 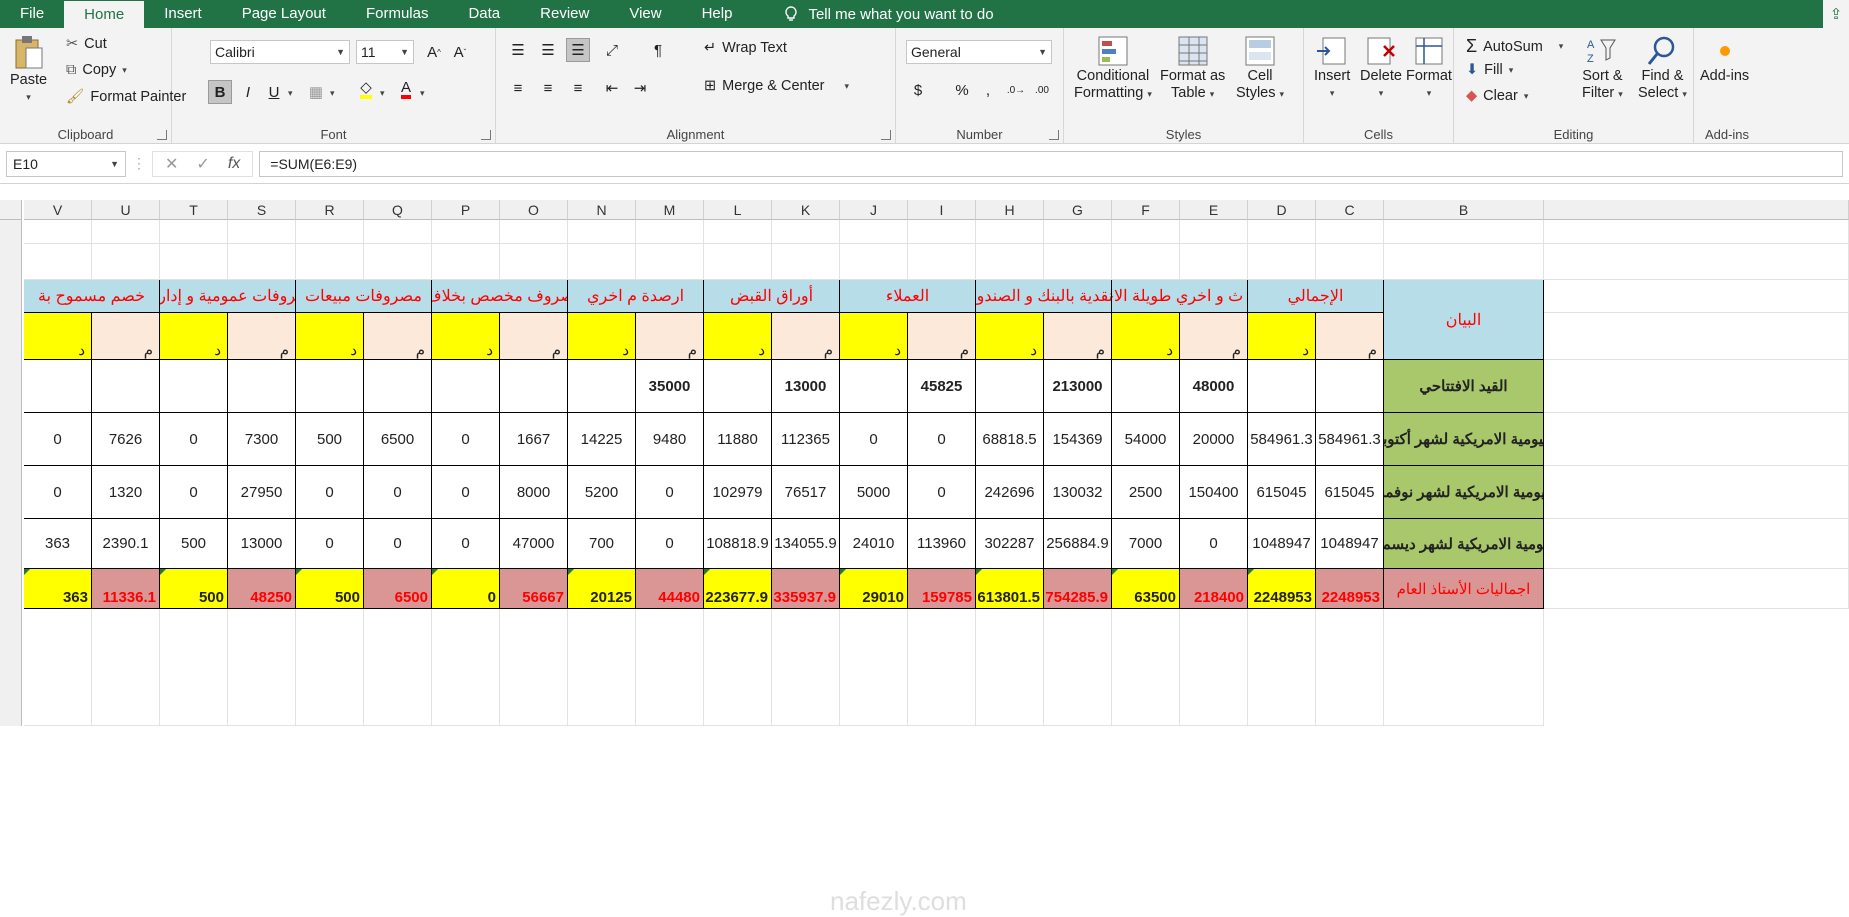 I want to click on data-cell: 45825, so click(x=942, y=386).